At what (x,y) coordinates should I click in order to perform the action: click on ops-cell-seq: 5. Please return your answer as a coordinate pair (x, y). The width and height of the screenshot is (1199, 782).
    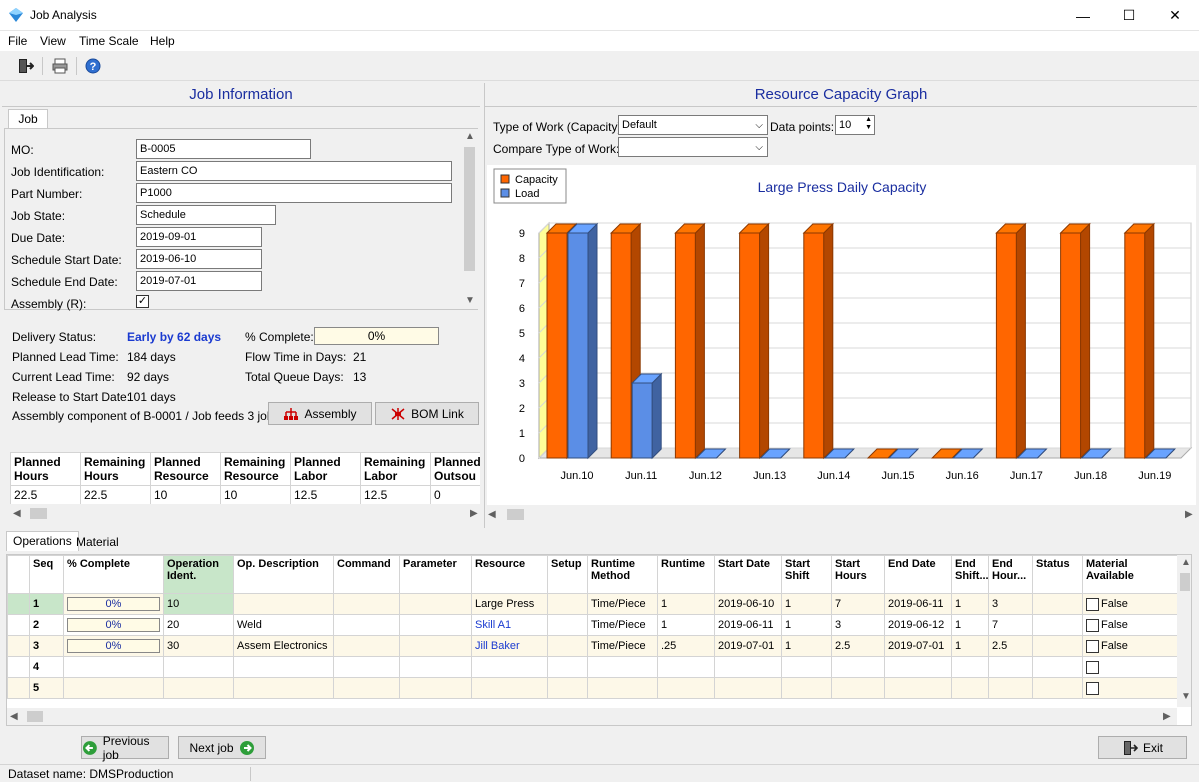
    Looking at the image, I should click on (46, 688).